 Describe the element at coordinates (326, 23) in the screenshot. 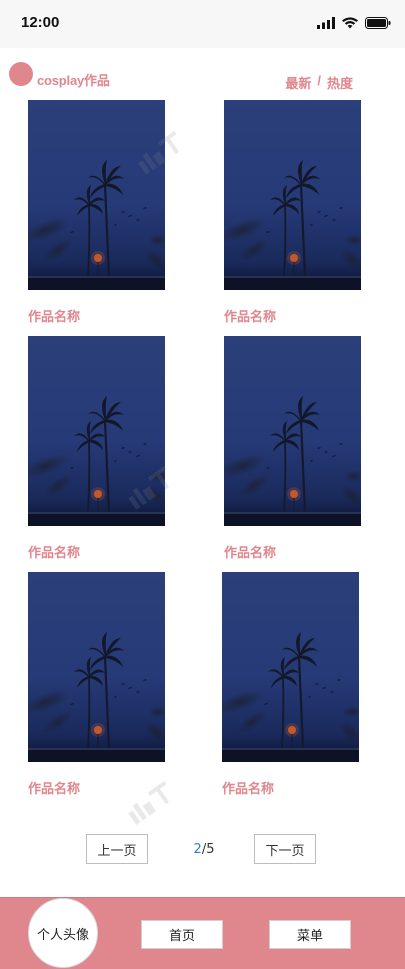

I see `signal-icon` at that location.